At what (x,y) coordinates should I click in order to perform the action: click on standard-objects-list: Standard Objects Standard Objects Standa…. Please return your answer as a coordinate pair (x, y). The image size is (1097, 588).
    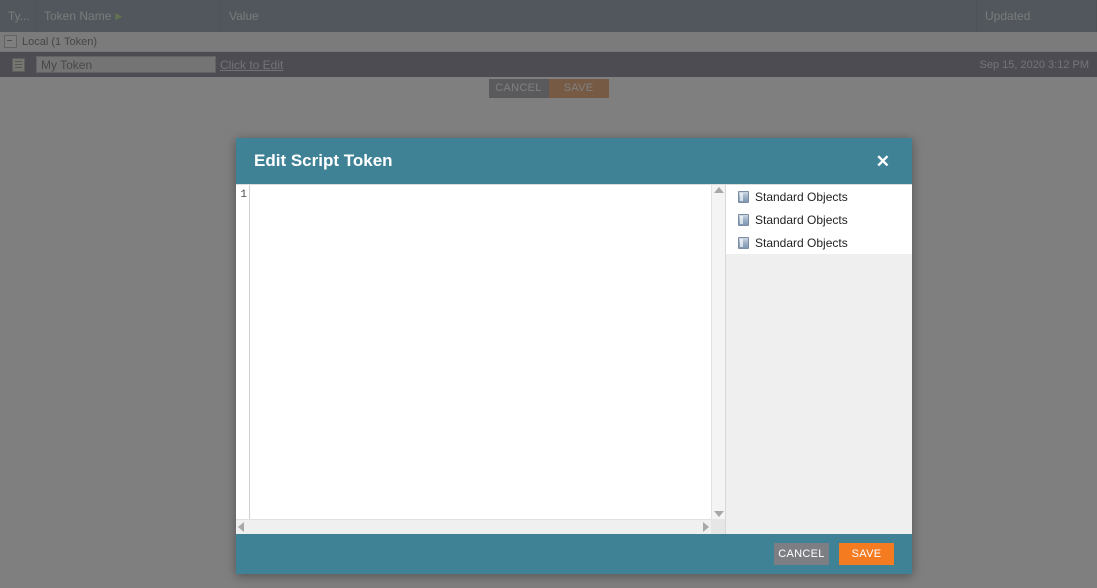
    Looking at the image, I should click on (819, 219).